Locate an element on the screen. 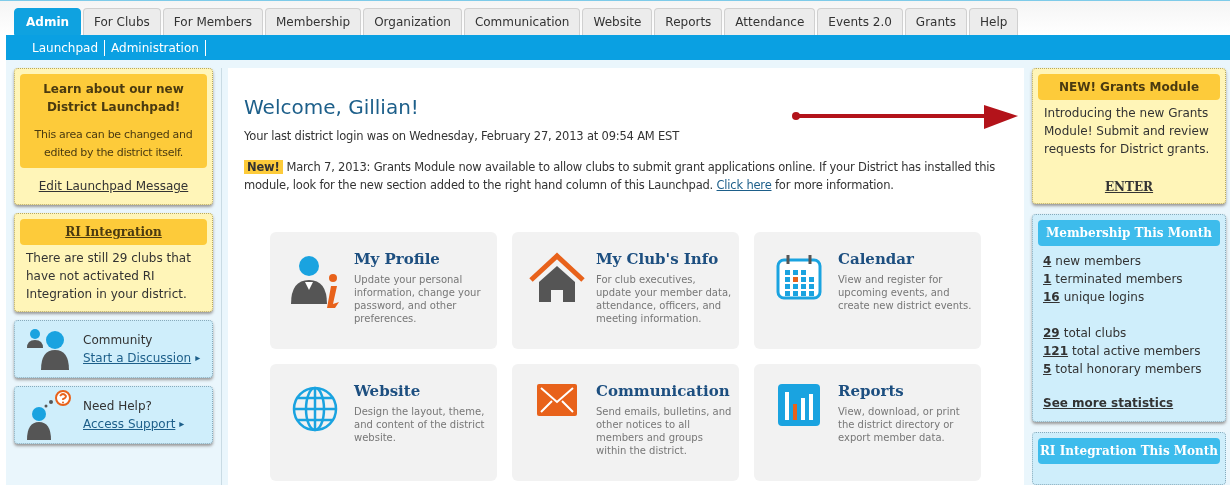 This screenshot has height=485, width=1230. nav-tab: Attendance is located at coordinates (770, 21).